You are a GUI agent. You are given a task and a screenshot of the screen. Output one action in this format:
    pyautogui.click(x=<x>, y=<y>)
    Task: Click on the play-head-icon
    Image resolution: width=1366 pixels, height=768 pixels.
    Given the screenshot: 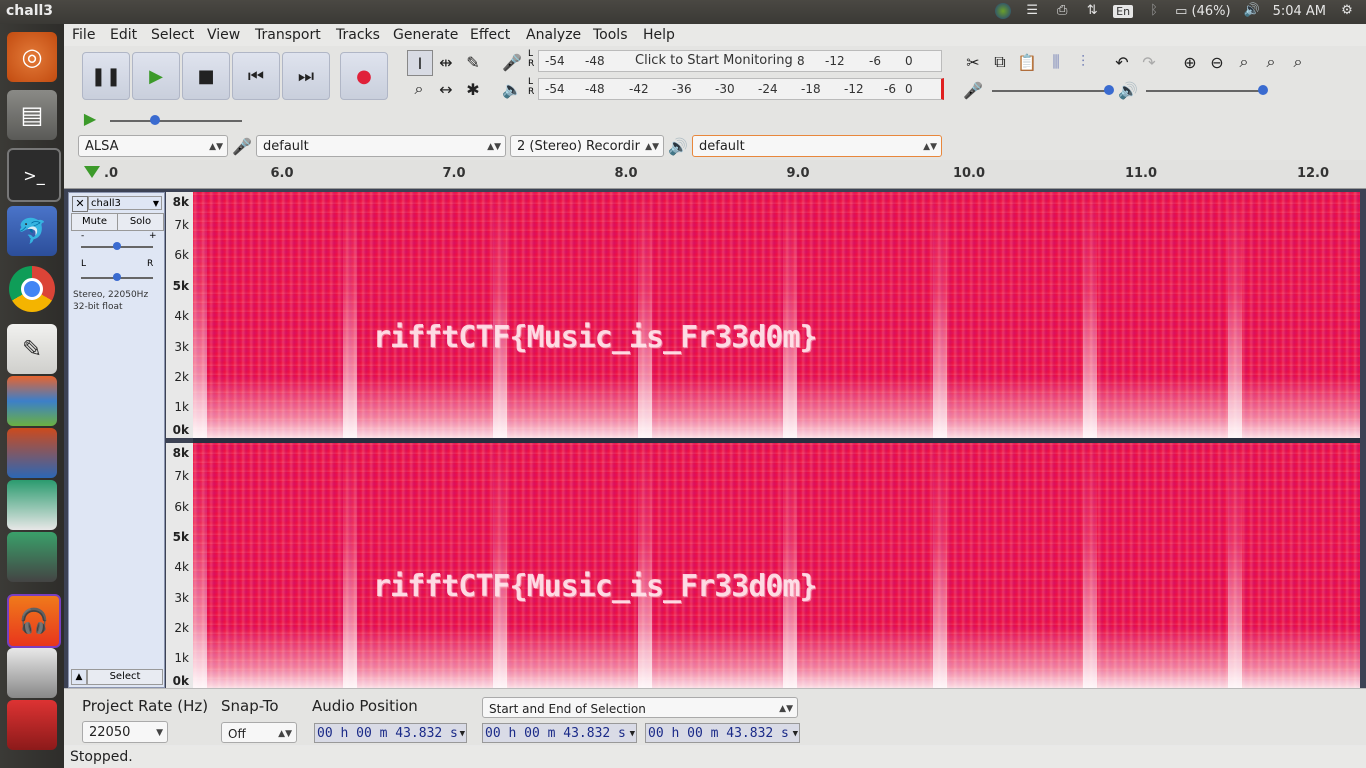 What is the action you would take?
    pyautogui.click(x=92, y=172)
    